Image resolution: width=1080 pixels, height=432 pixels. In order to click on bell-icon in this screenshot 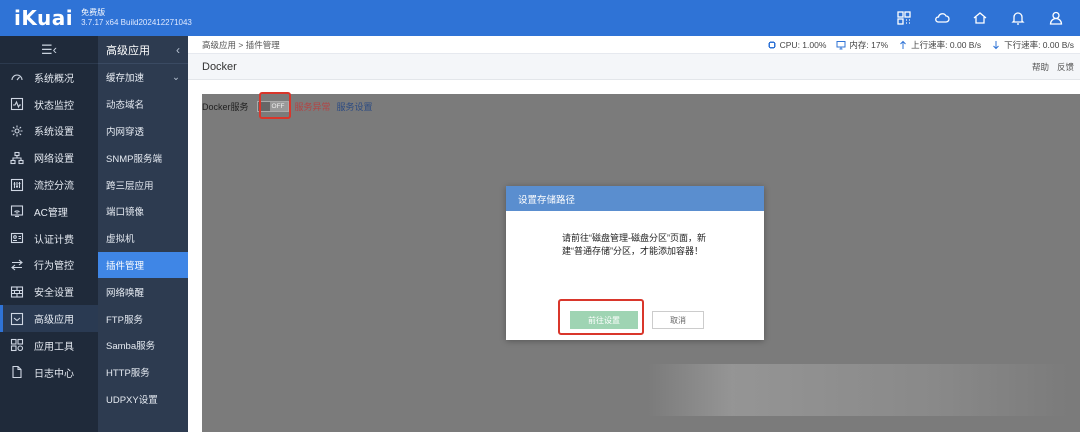, I will do `click(1018, 18)`.